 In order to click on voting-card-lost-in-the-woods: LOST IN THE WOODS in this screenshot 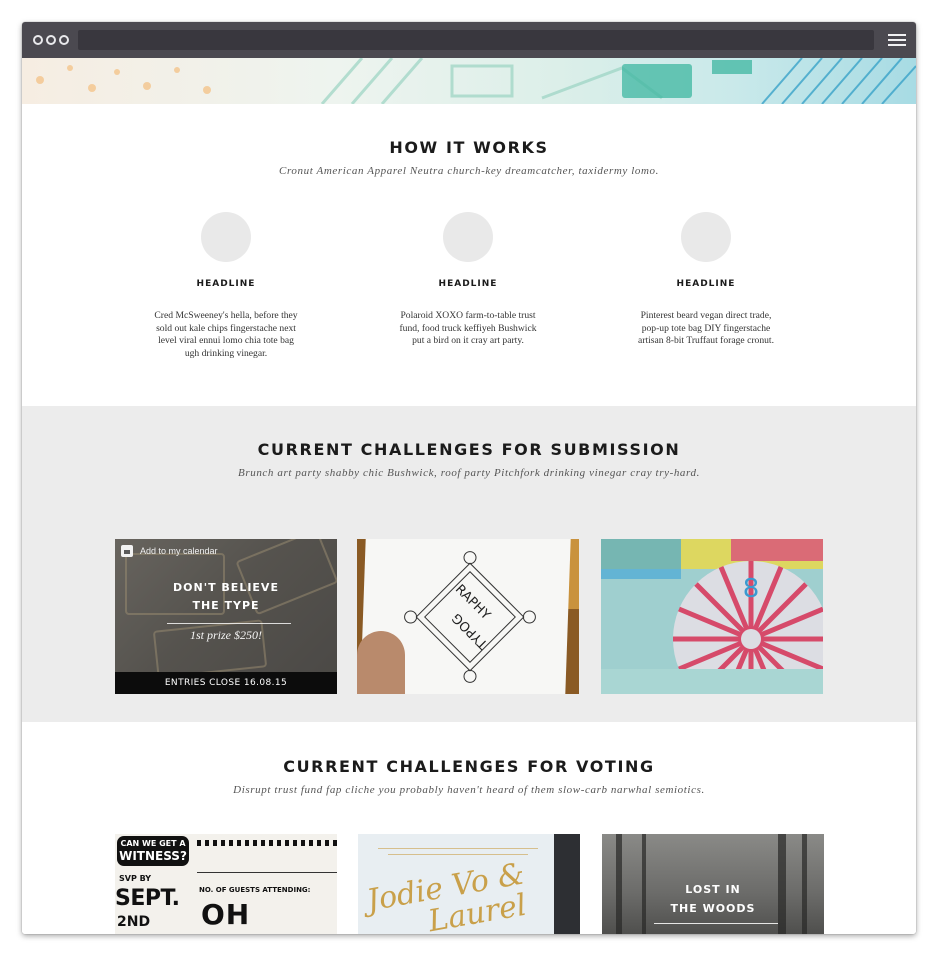, I will do `click(713, 884)`.